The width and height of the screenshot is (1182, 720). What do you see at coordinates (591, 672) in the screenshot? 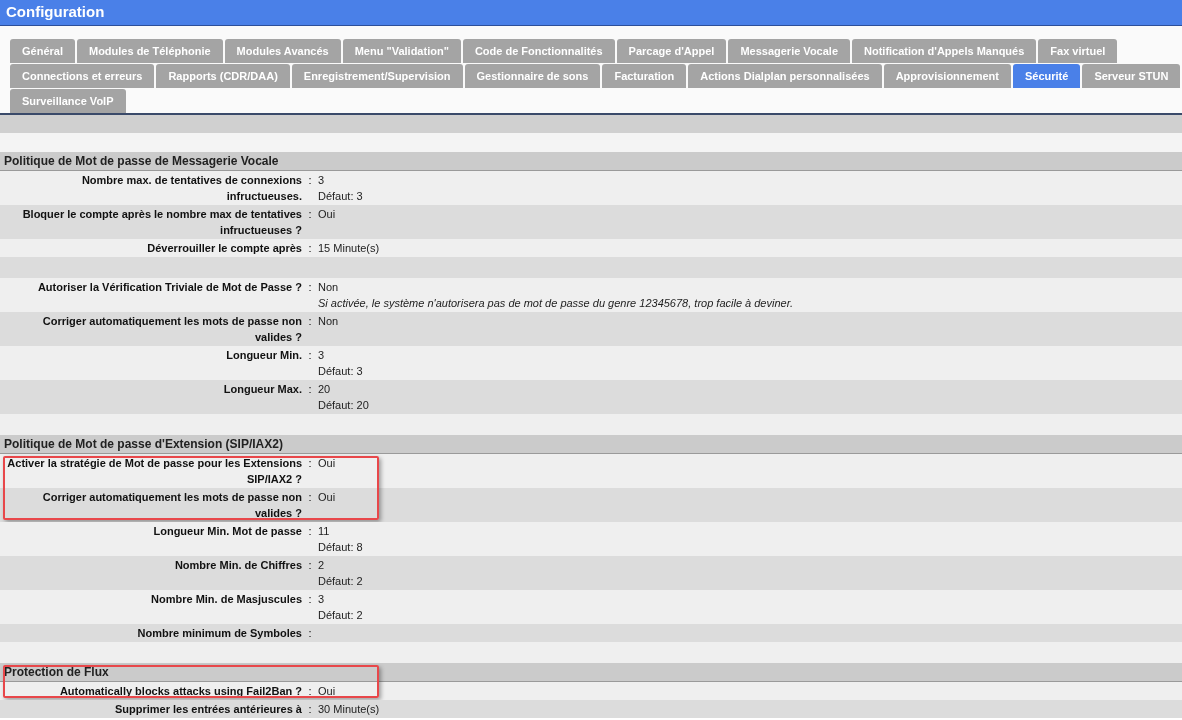
I see `section-heading: Protection de Flux` at bounding box center [591, 672].